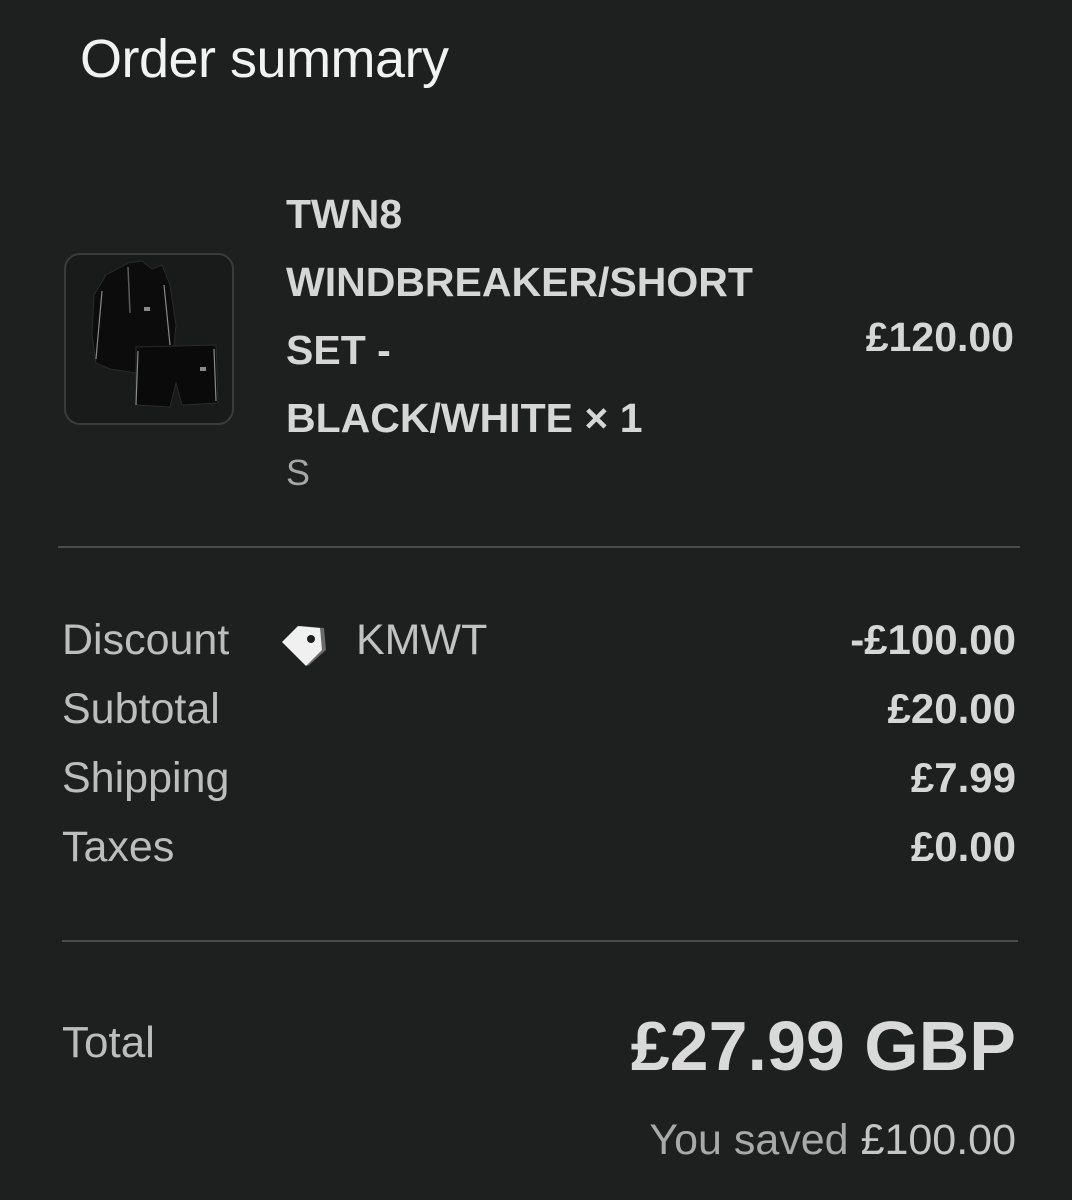  What do you see at coordinates (264, 59) in the screenshot?
I see `page-title: Order summary` at bounding box center [264, 59].